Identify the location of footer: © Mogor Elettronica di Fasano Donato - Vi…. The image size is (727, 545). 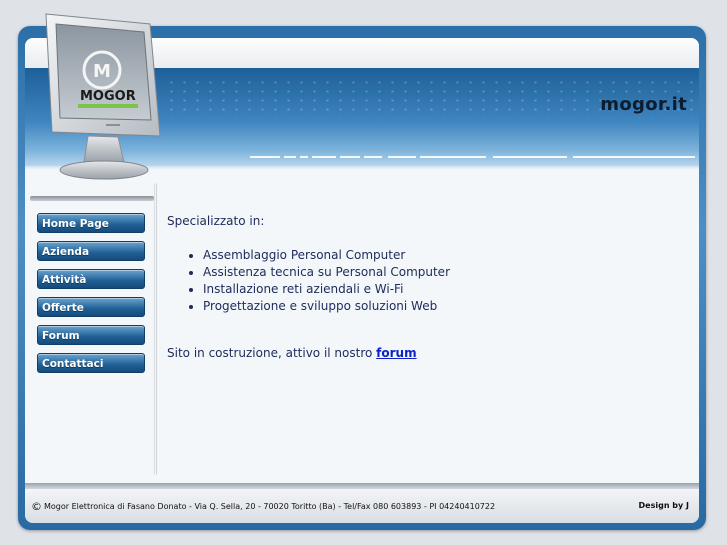
(362, 506).